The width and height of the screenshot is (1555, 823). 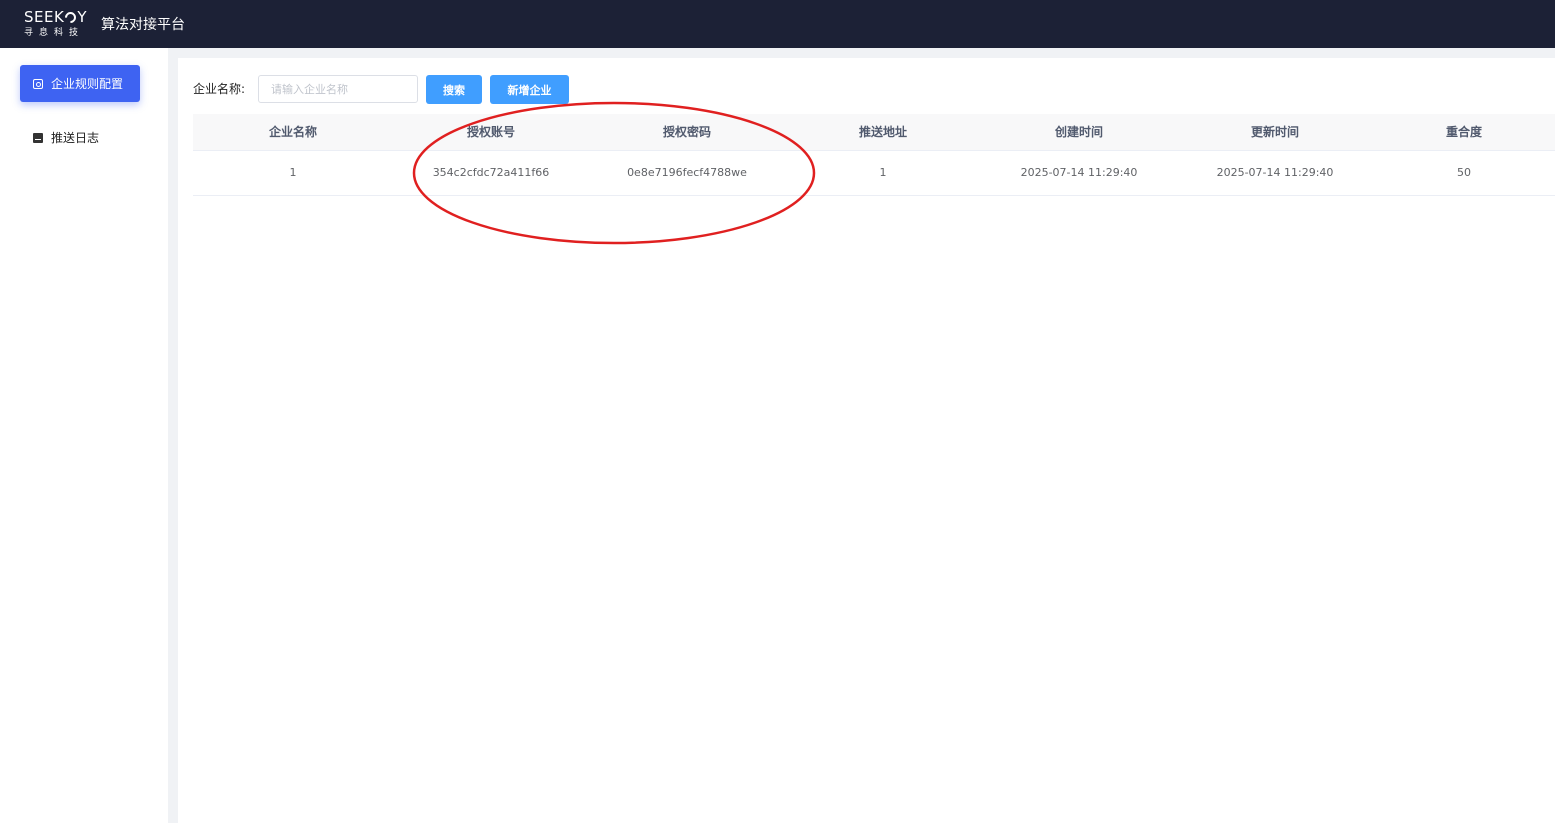 I want to click on logo-text-en: SEEK Y, so click(x=59, y=17).